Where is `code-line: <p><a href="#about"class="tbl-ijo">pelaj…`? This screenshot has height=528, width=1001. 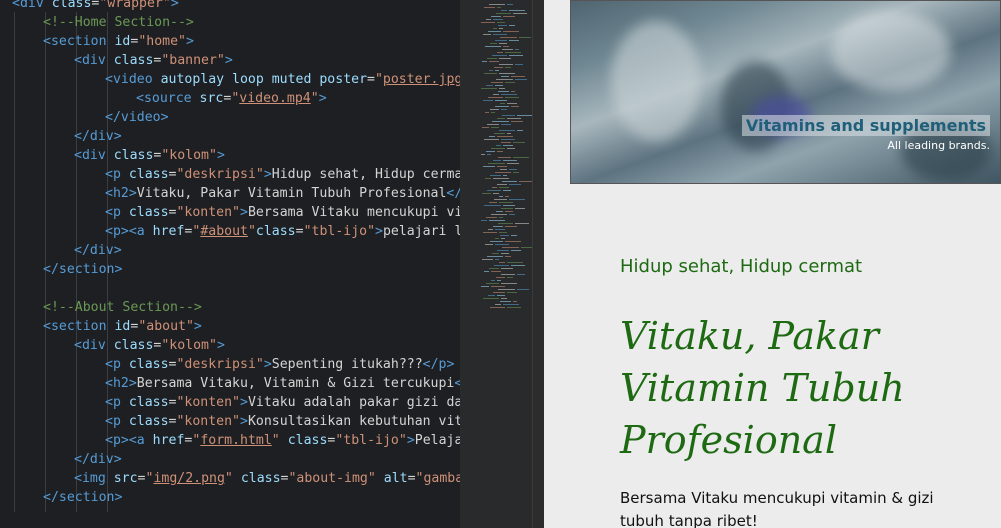
code-line: <p><a href="#about"class="tbl-ijo">pelaj… is located at coordinates (282, 231).